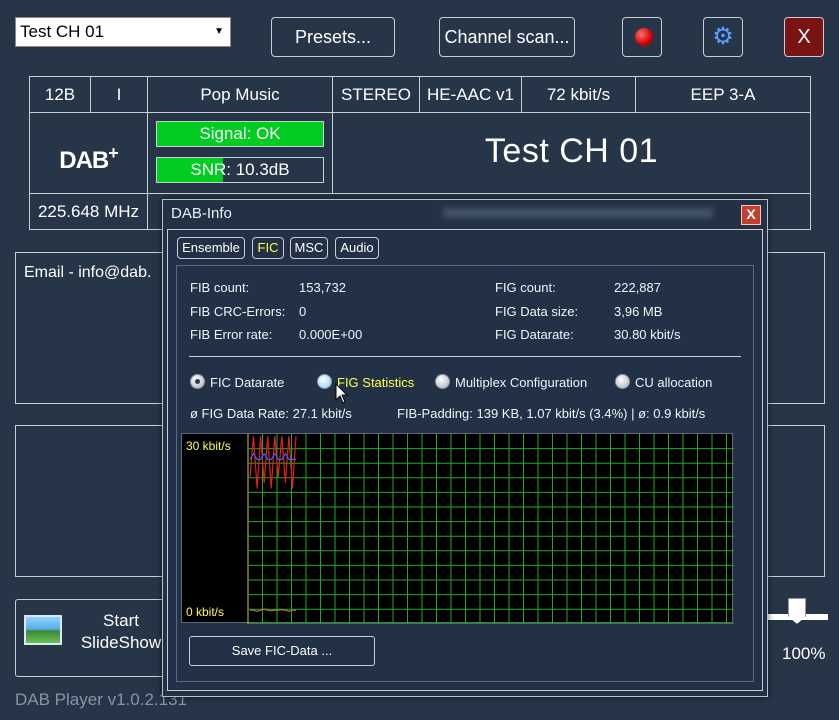 The image size is (839, 720). I want to click on snr-text: SNR: 10.3dB, so click(240, 169).